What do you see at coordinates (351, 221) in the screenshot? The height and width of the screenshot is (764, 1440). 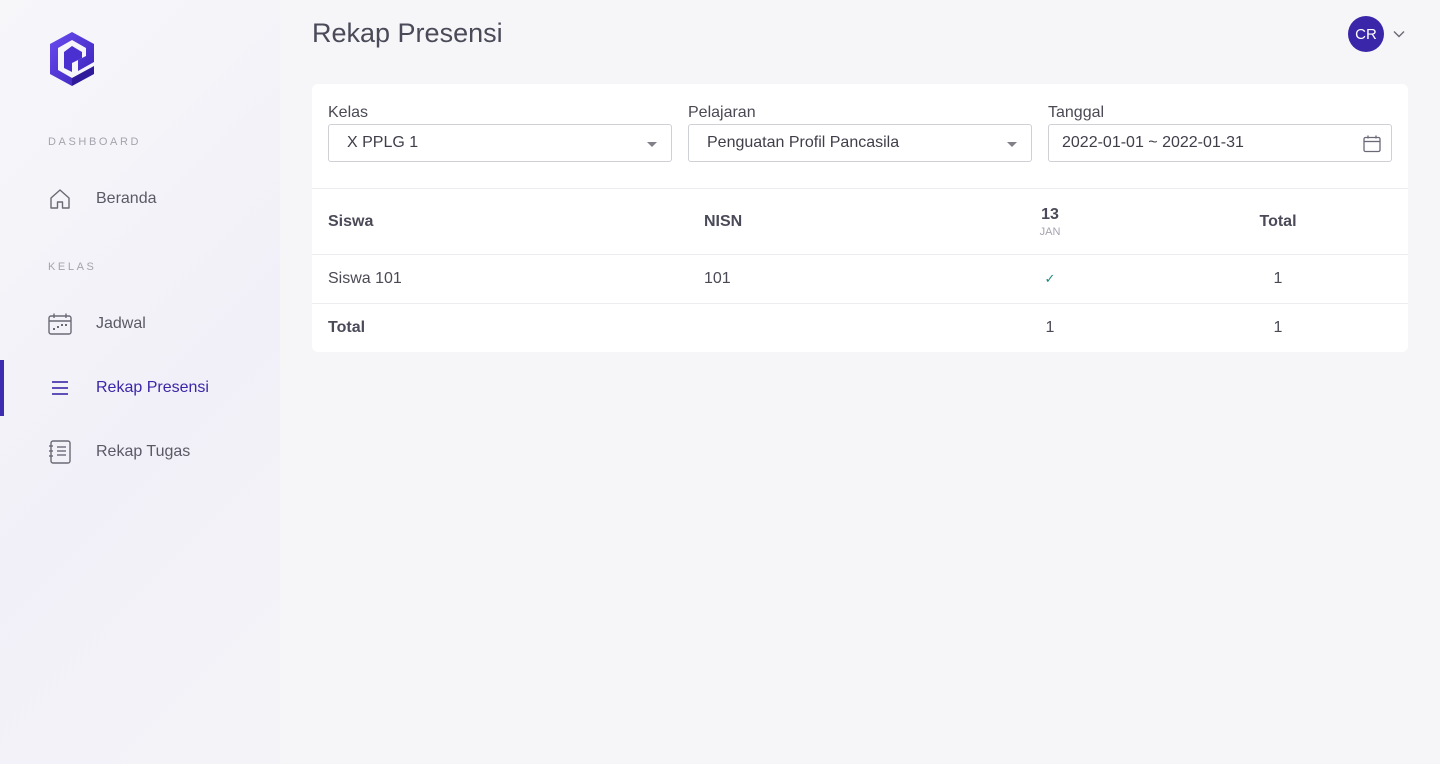 I see `column-header-siswa: Siswa` at bounding box center [351, 221].